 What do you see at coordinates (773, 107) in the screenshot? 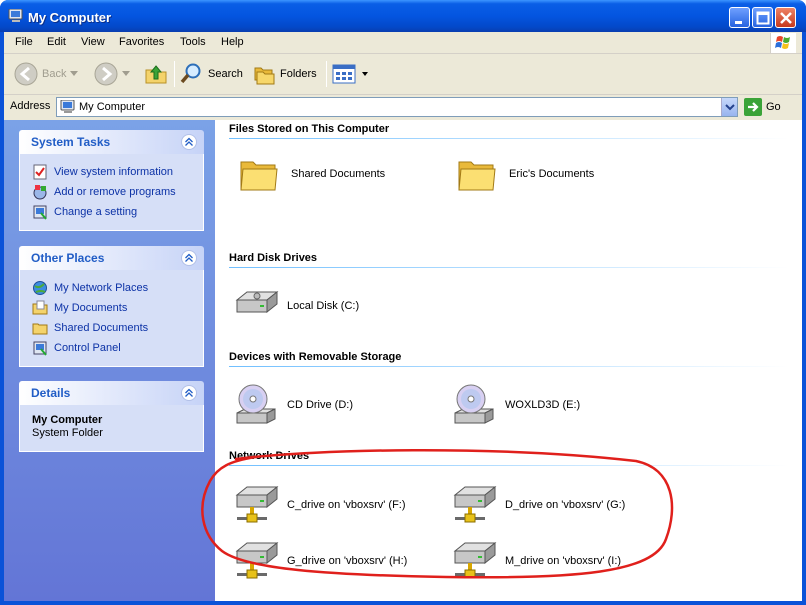
I see `go-label: Go` at bounding box center [773, 107].